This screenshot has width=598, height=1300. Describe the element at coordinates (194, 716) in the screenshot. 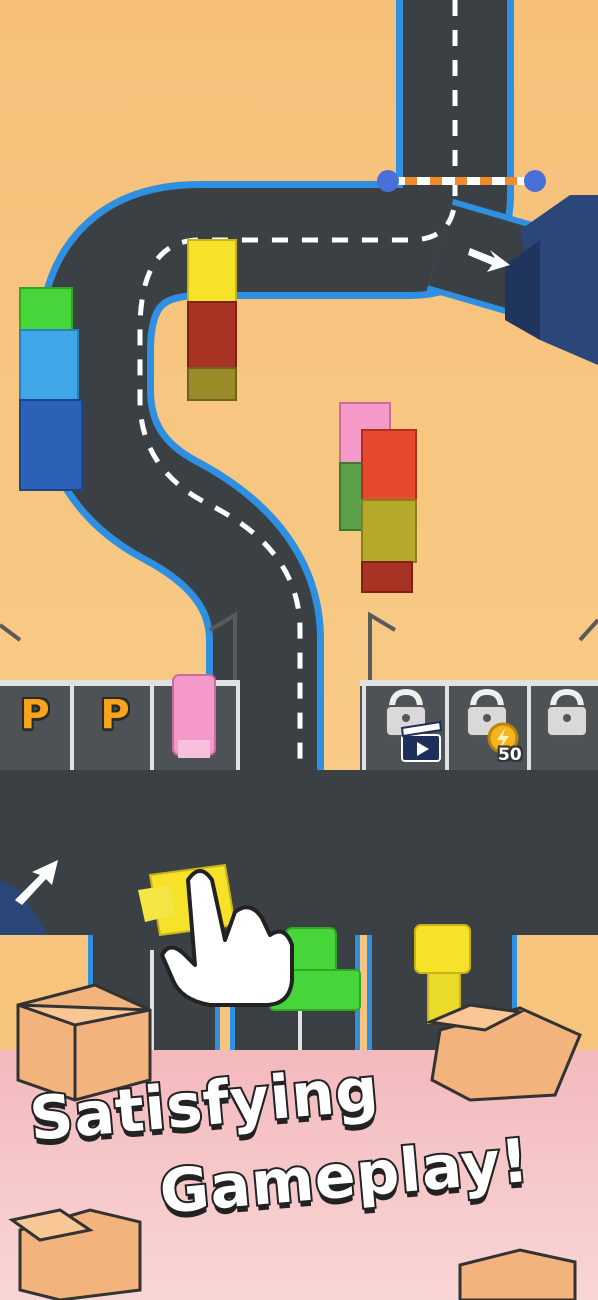

I see `truck-pink` at that location.